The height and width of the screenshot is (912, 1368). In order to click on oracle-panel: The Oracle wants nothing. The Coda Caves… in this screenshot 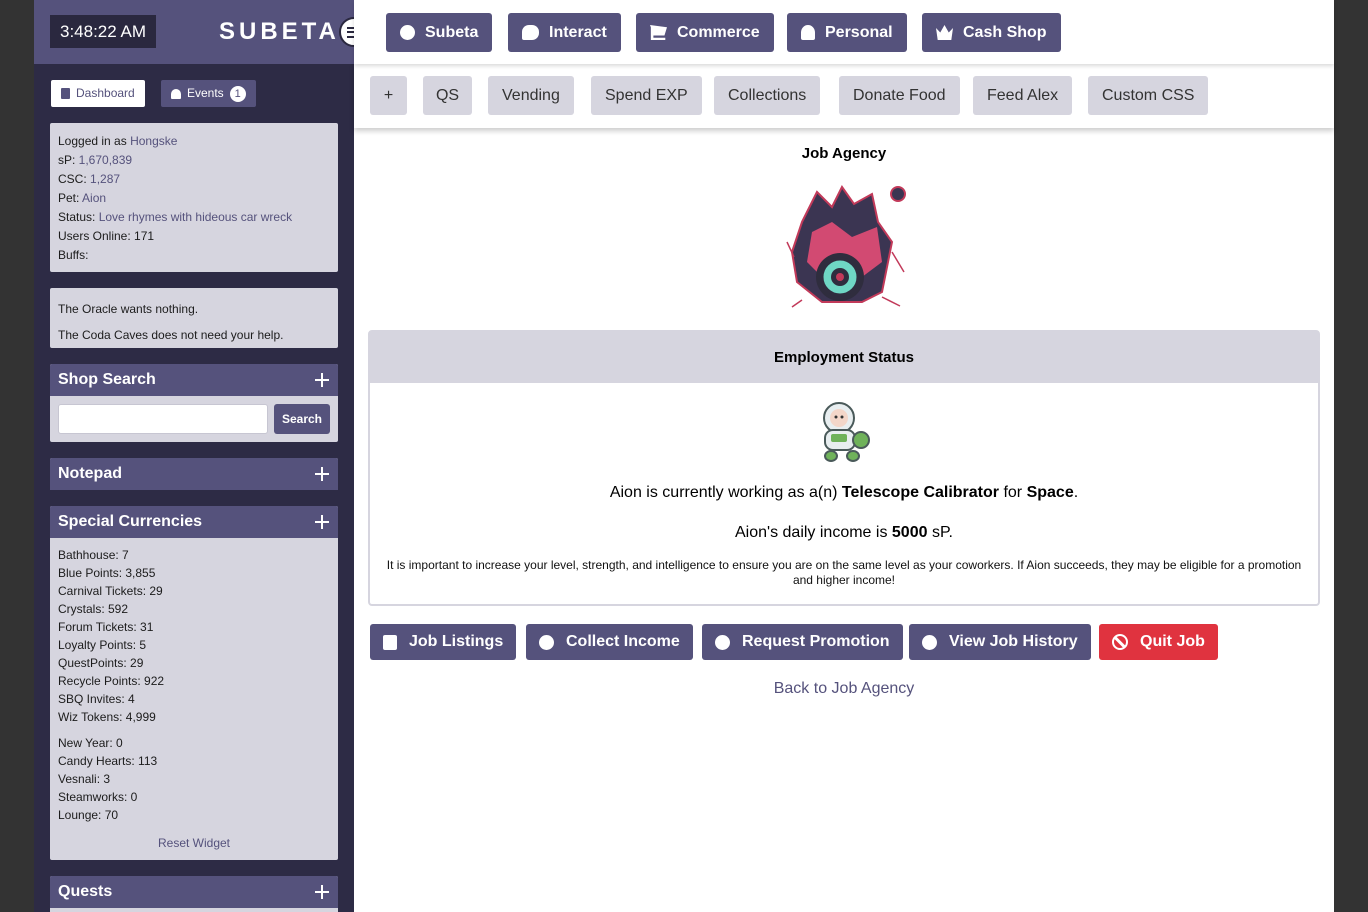, I will do `click(194, 318)`.